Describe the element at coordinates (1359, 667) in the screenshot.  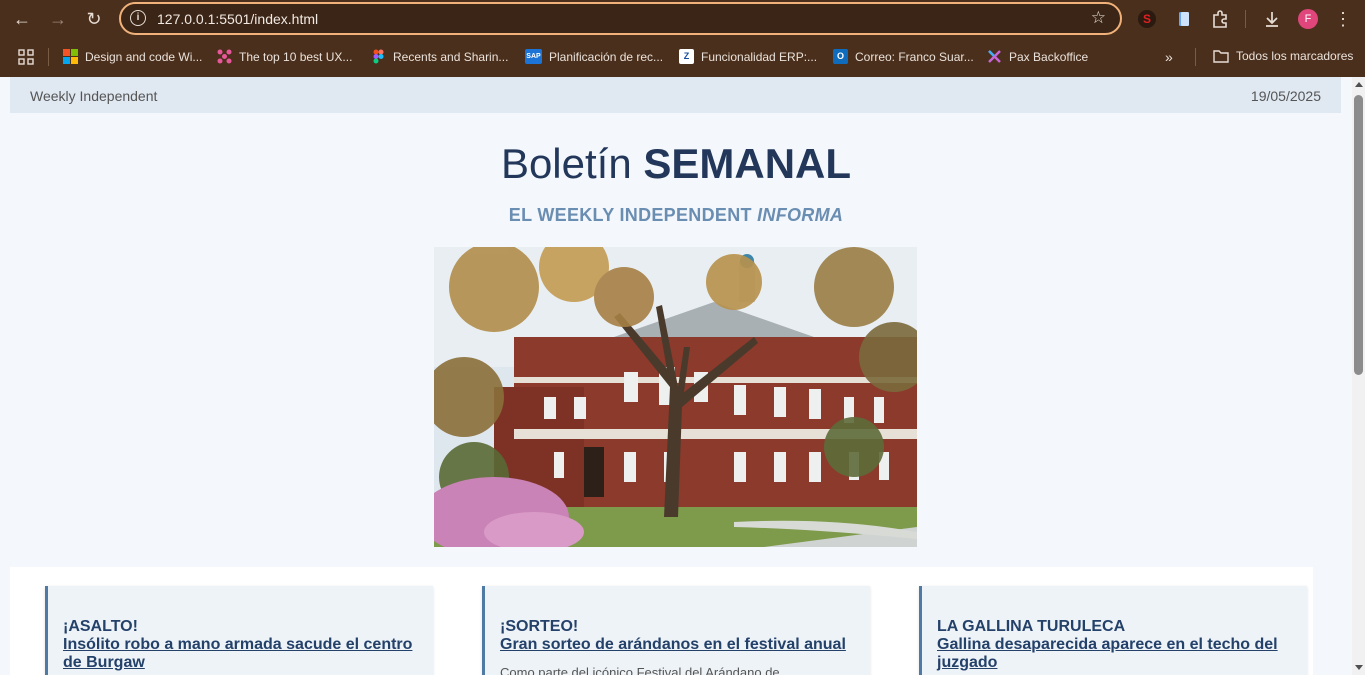
I see `scroll-down-arrow-icon` at that location.